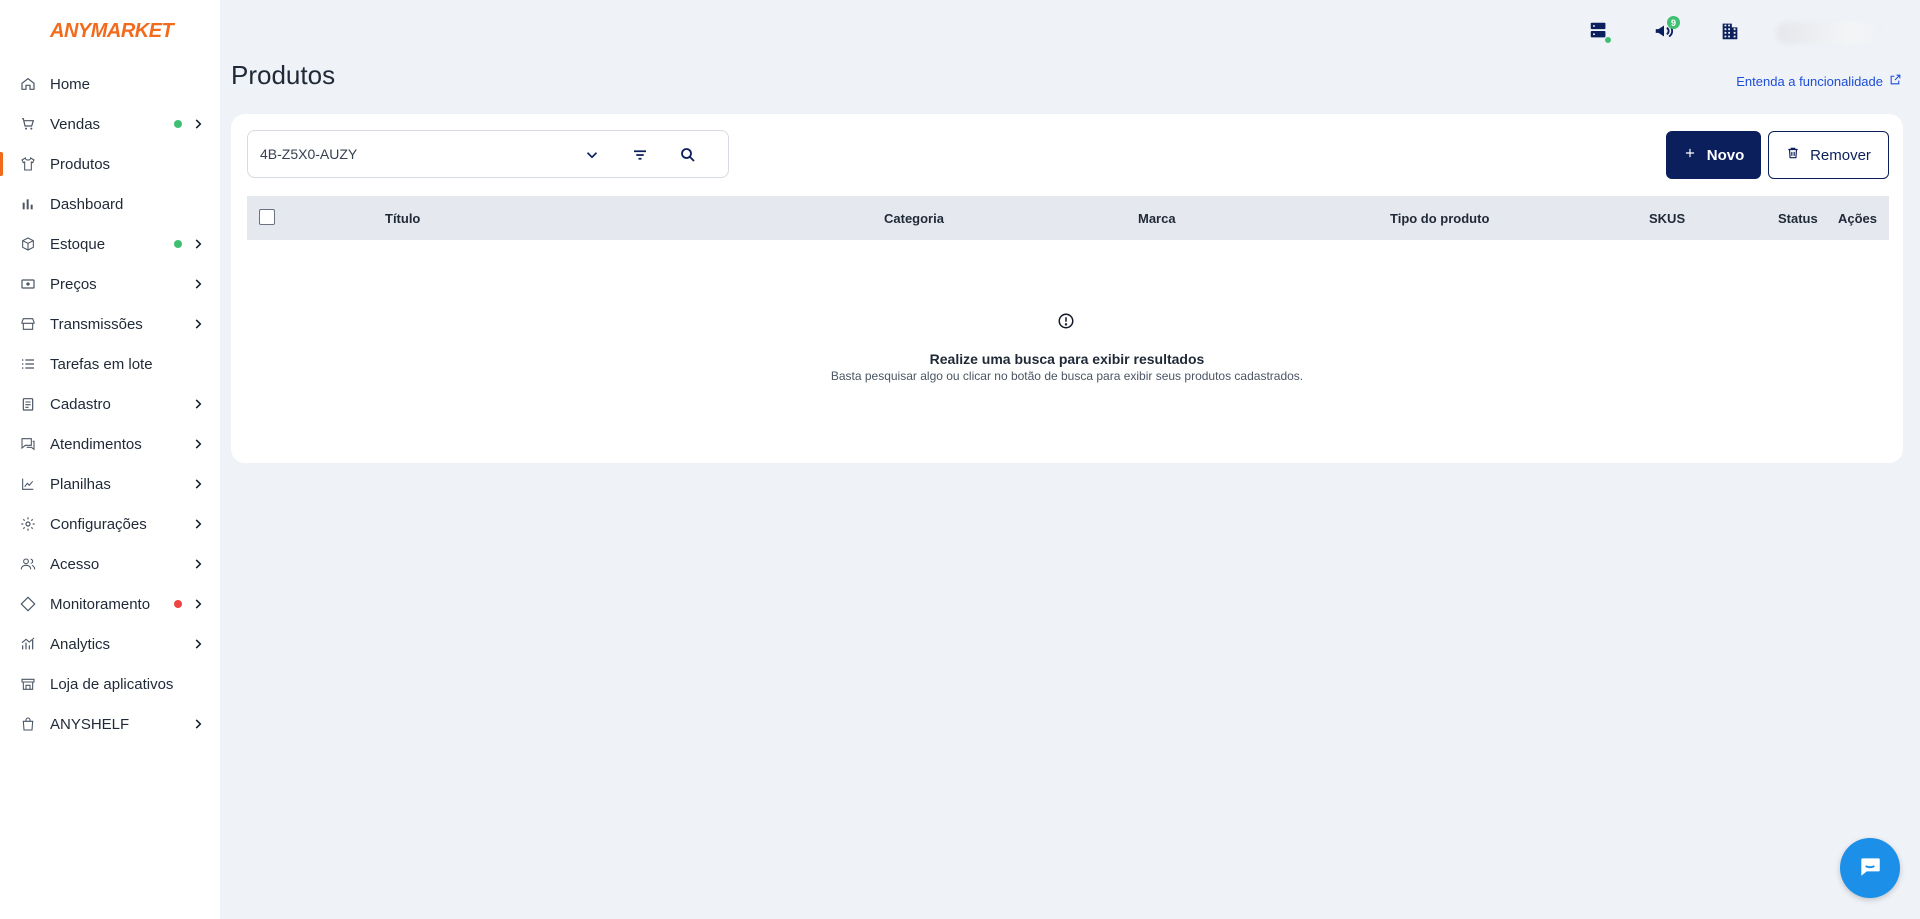 The height and width of the screenshot is (919, 1920). Describe the element at coordinates (28, 204) in the screenshot. I see `bar-chart-icon` at that location.